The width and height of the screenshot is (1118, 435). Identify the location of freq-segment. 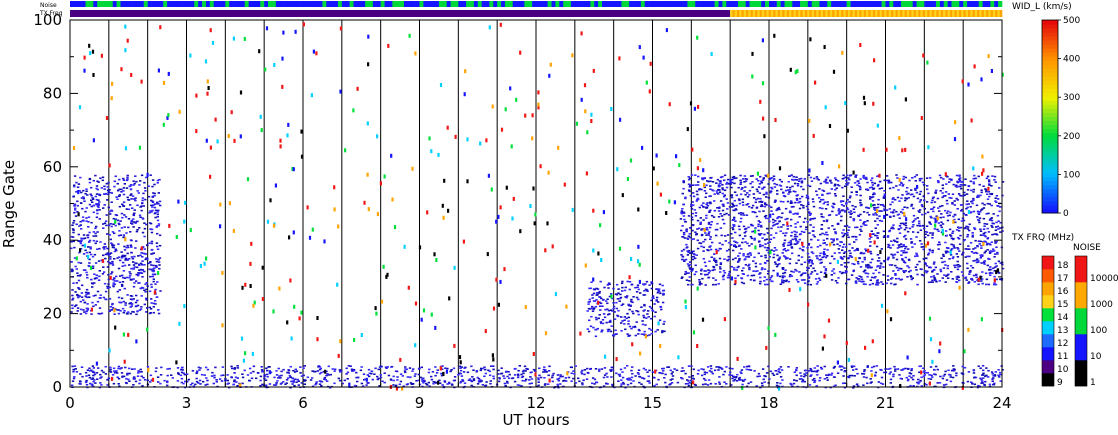
(400, 13).